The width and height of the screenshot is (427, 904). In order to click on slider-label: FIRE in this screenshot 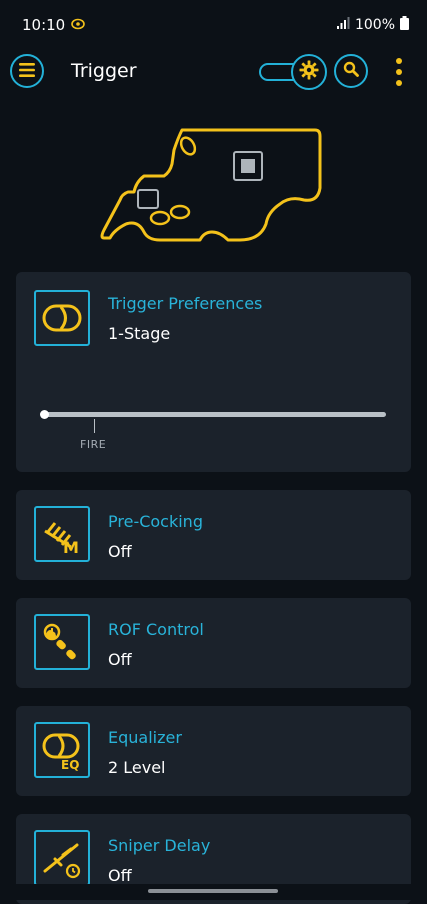, I will do `click(93, 444)`.